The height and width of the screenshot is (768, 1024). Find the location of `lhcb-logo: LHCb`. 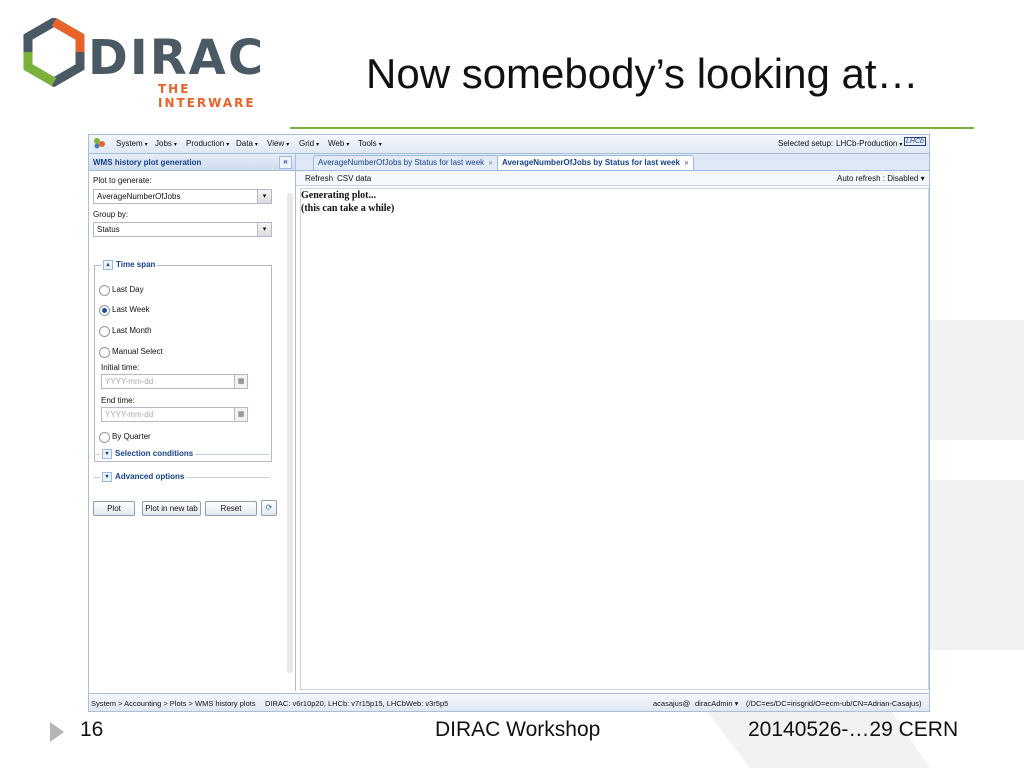

lhcb-logo: LHCb is located at coordinates (915, 141).